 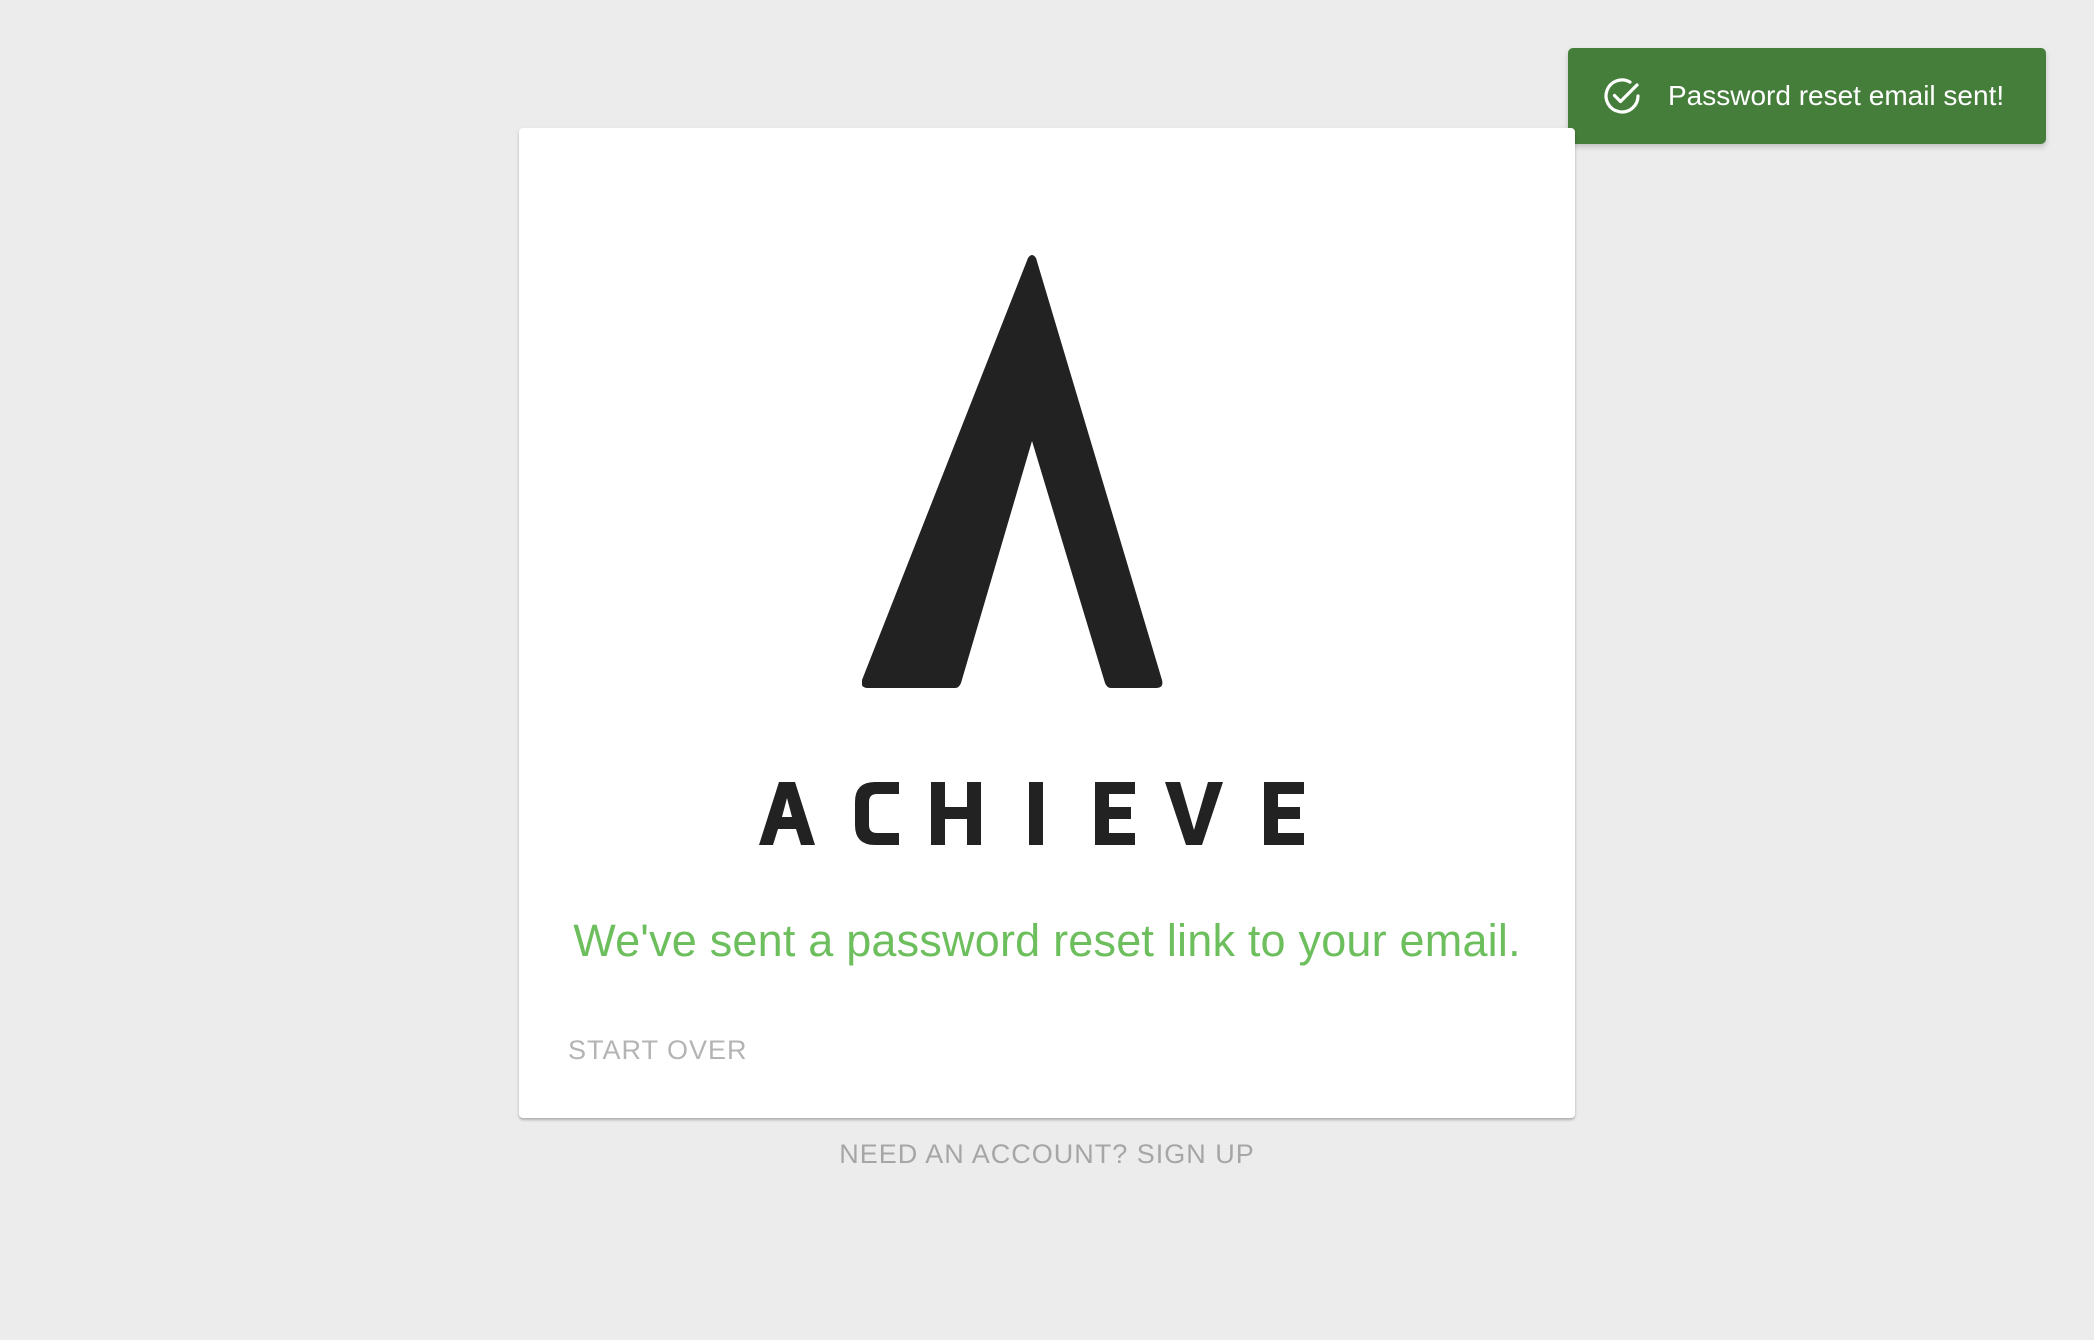 I want to click on start-over-button: START OVER, so click(x=658, y=1050).